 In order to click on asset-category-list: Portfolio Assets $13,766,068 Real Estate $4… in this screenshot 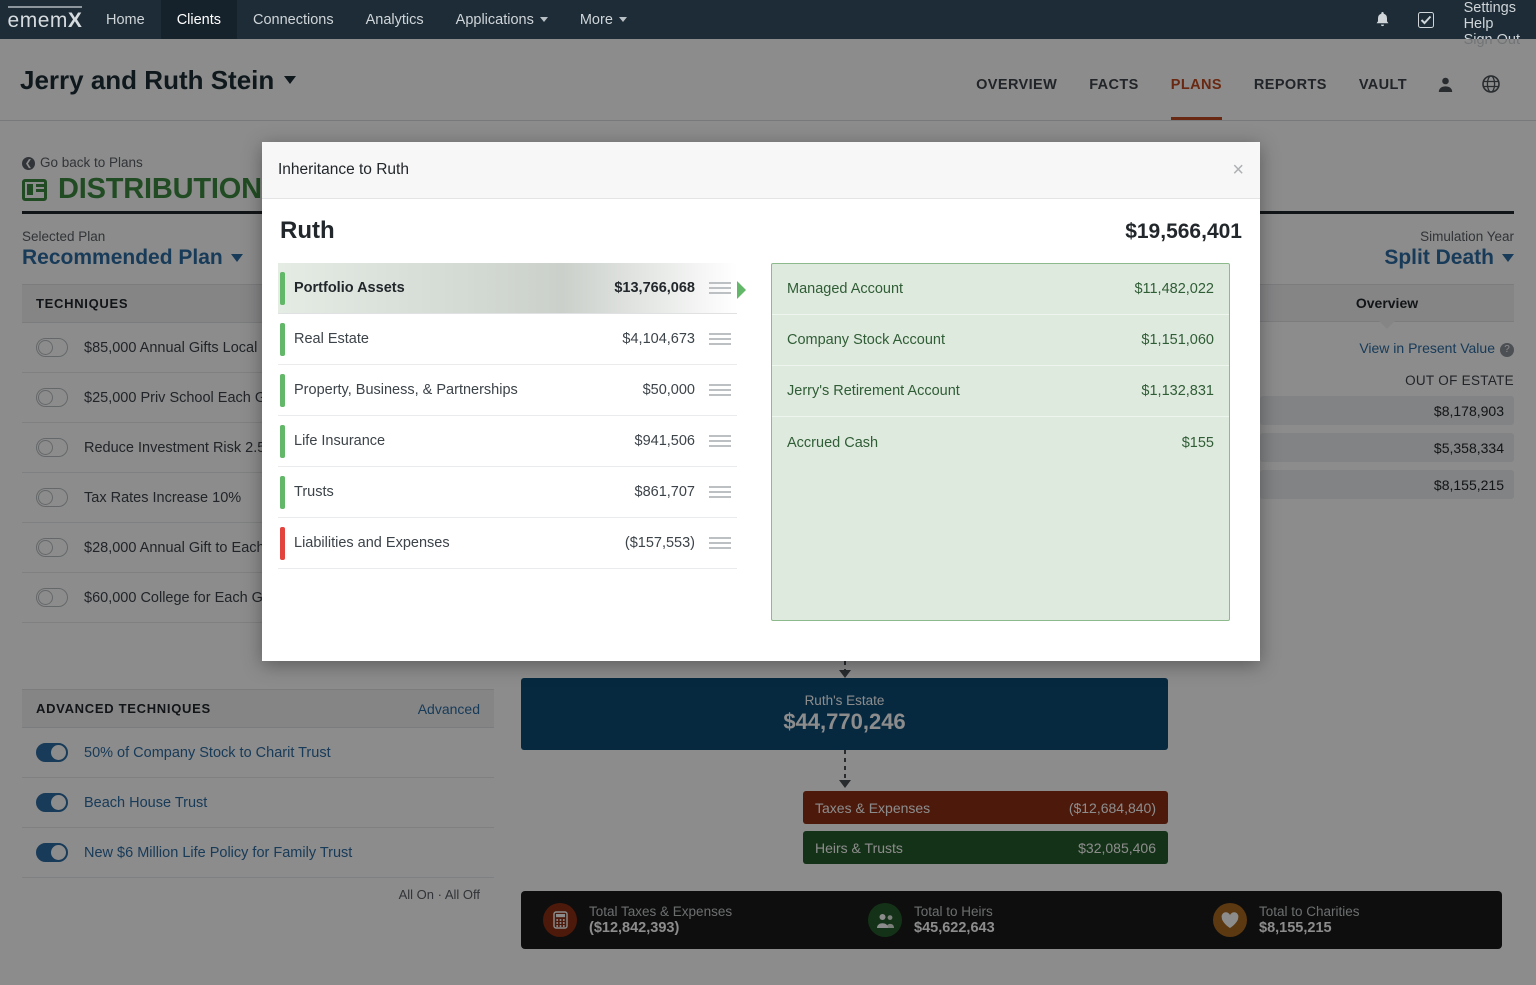, I will do `click(512, 442)`.